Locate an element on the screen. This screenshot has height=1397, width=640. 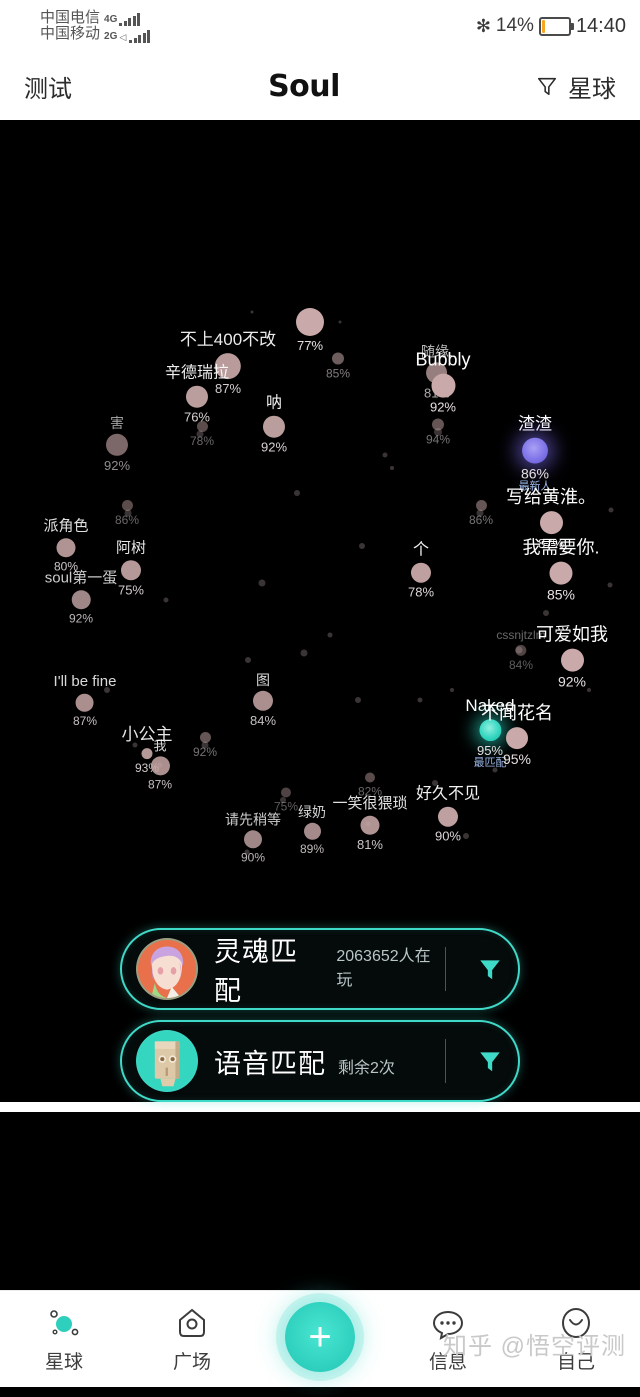
planet-match-percent: 75% is located at coordinates (131, 589).